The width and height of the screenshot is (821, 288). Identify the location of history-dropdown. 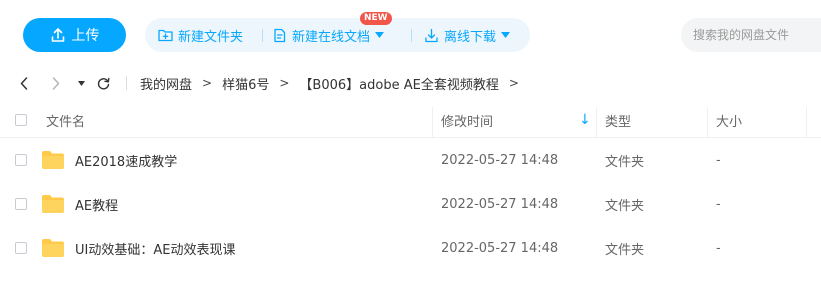
(81, 83).